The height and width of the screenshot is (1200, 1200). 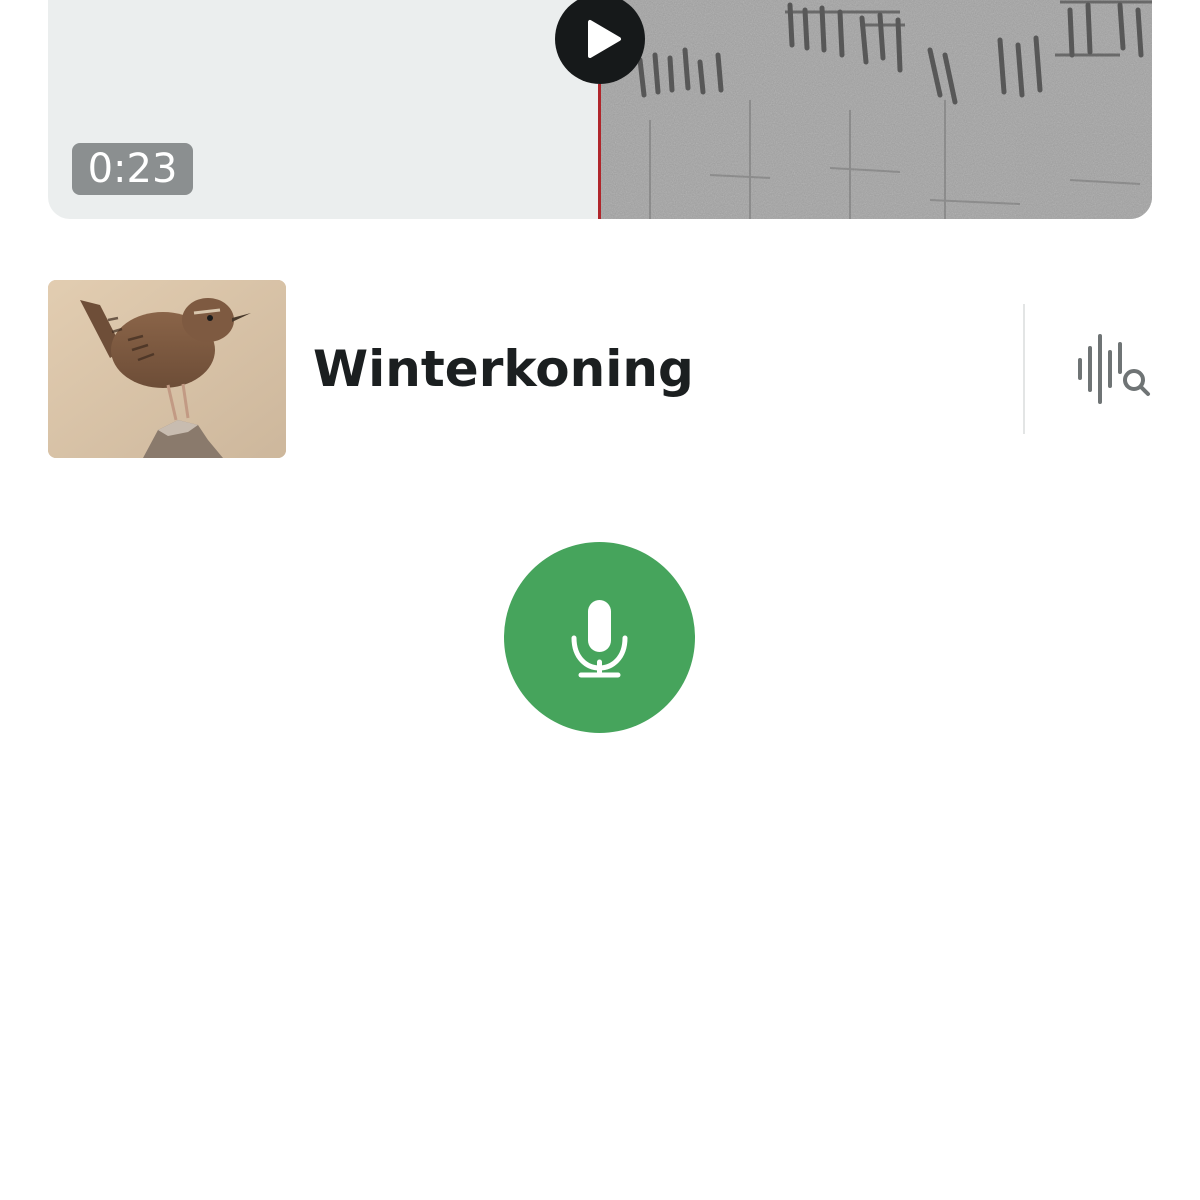 I want to click on species-name: Winterkoning, so click(x=503, y=369).